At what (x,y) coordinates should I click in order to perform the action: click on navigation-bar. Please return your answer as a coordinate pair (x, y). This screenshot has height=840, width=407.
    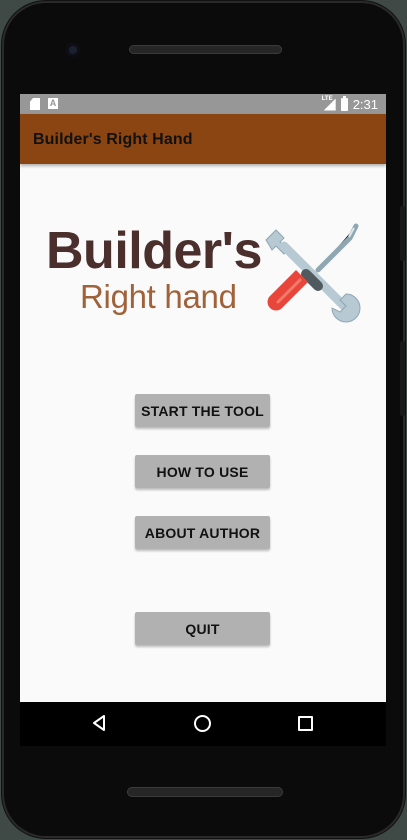
    Looking at the image, I should click on (203, 724).